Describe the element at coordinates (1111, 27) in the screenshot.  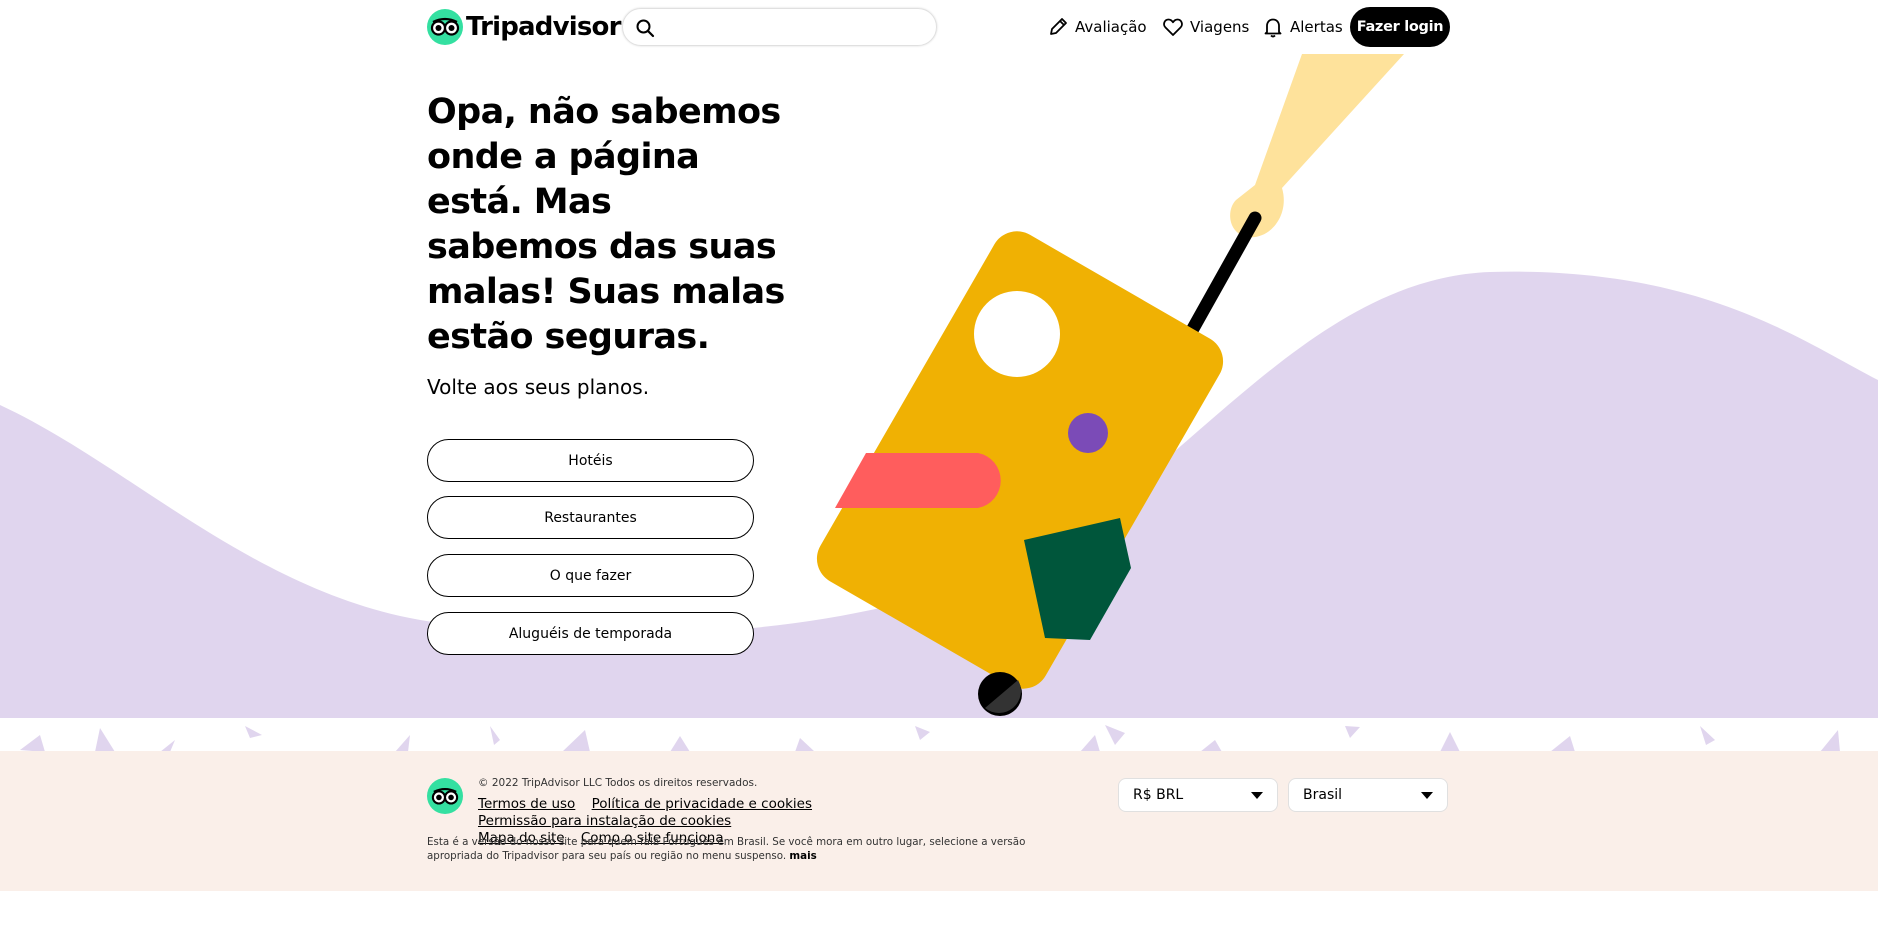
I see `nav-review-label: Avaliação` at that location.